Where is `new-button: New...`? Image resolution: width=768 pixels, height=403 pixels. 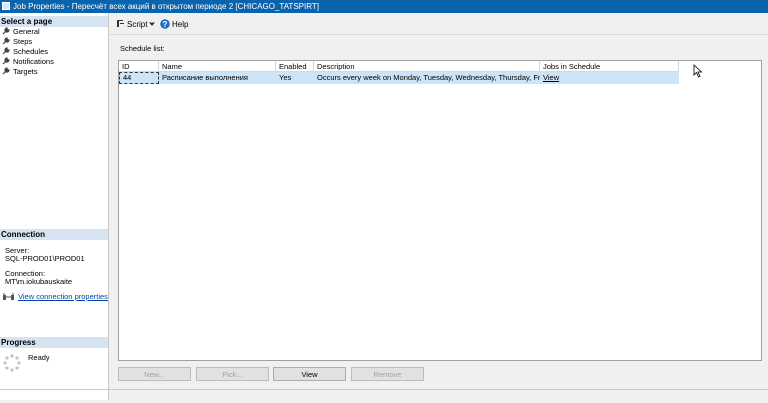
new-button: New... is located at coordinates (154, 374).